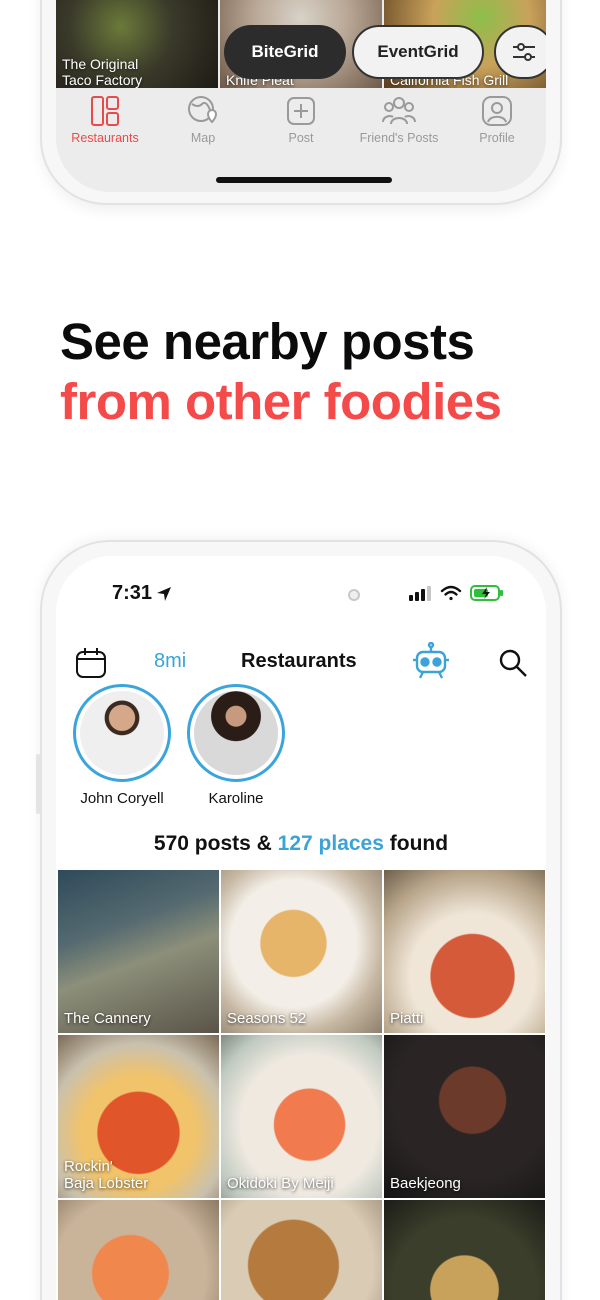  I want to click on status-icons, so click(456, 593).